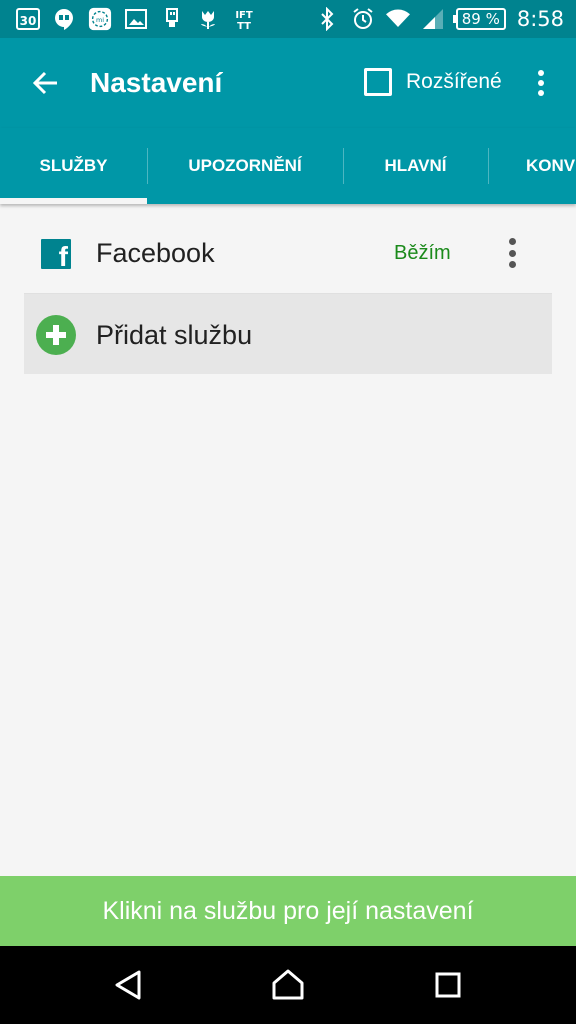 Image resolution: width=576 pixels, height=1024 pixels. I want to click on service-name: Facebook, so click(155, 253).